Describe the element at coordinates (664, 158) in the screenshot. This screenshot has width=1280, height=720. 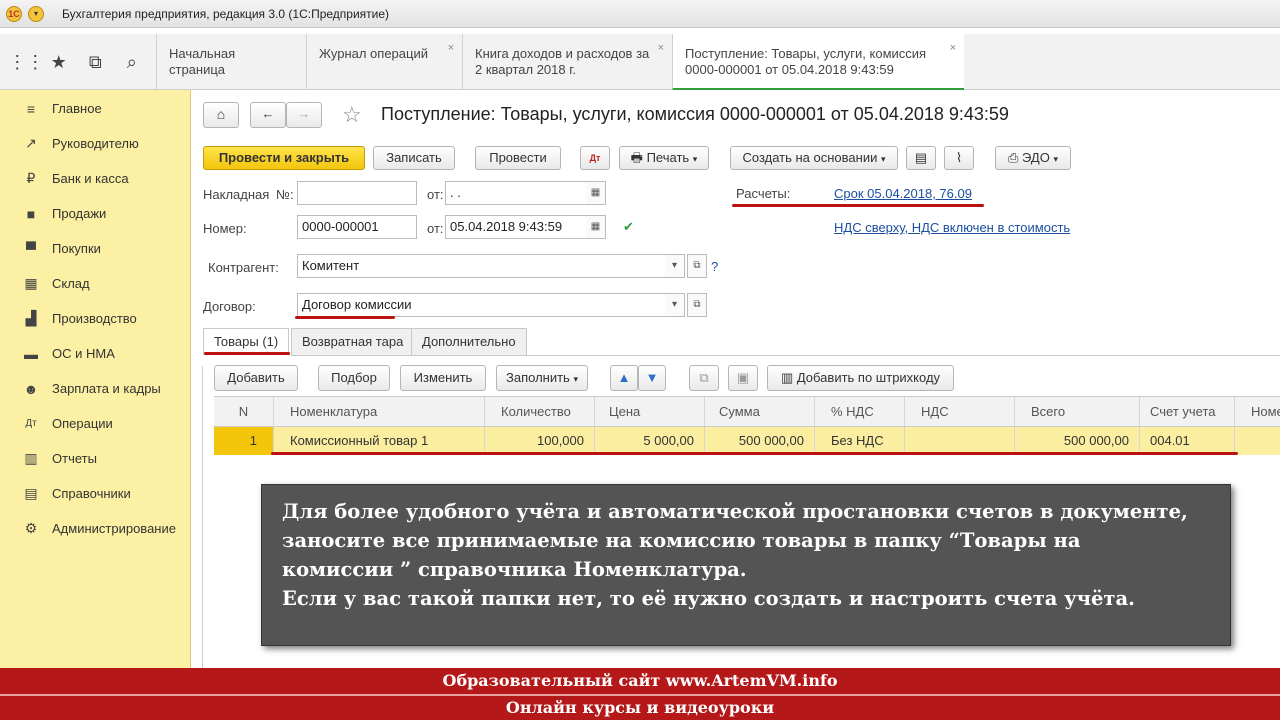
I see `print-button: 🖶 Печать ▾` at that location.